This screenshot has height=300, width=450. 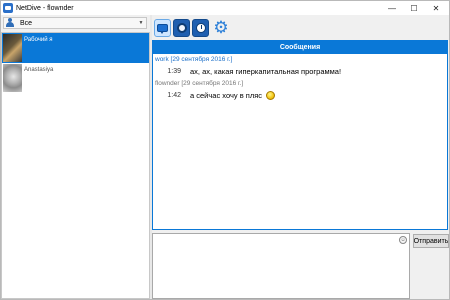 What do you see at coordinates (300, 28) in the screenshot?
I see `chat-toolbar: ⚙` at bounding box center [300, 28].